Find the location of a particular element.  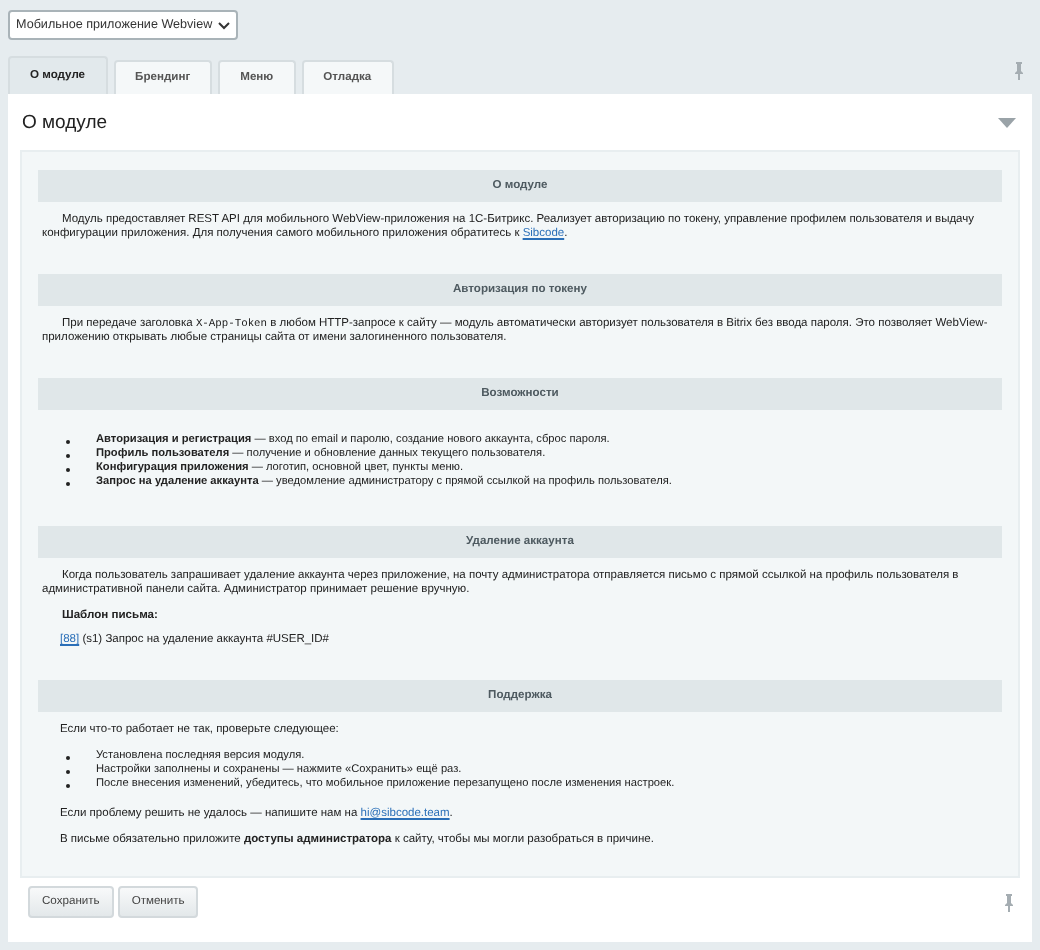

chevron-icon is located at coordinates (224, 25).